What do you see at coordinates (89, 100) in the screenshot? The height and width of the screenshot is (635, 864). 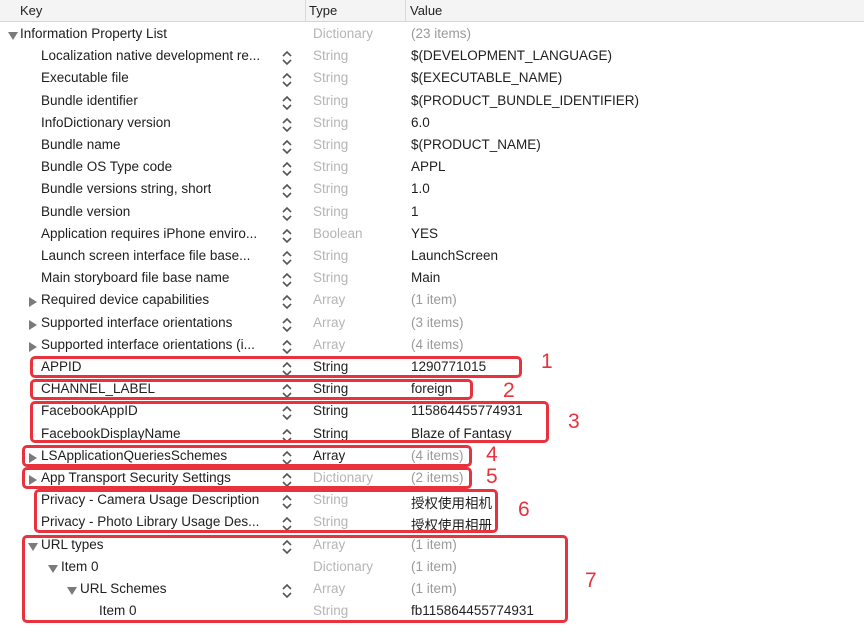 I see `row-key: Bundle identifier` at bounding box center [89, 100].